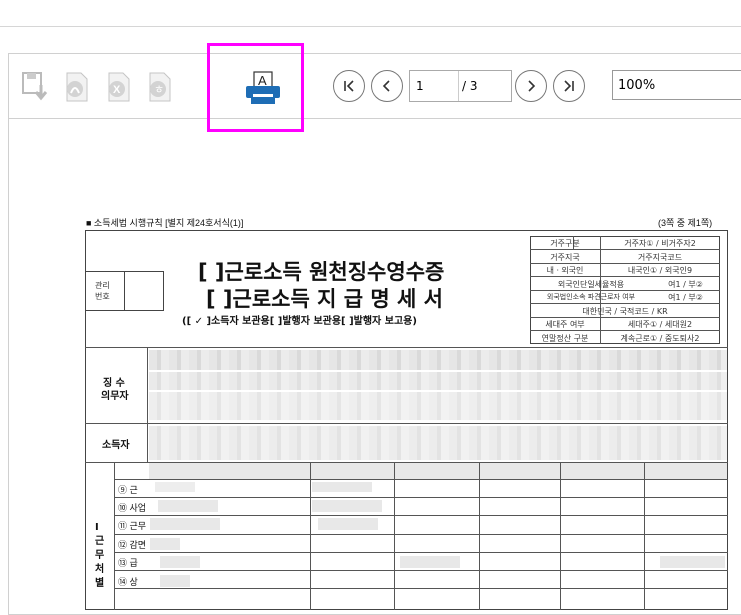  I want to click on mgmt-value-box, so click(144, 291).